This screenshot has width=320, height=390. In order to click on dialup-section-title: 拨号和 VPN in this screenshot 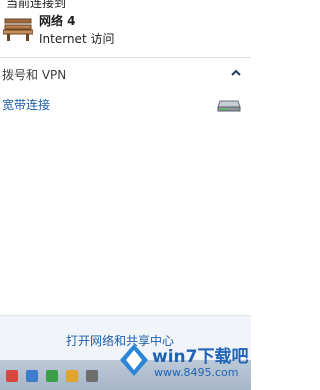, I will do `click(34, 75)`.